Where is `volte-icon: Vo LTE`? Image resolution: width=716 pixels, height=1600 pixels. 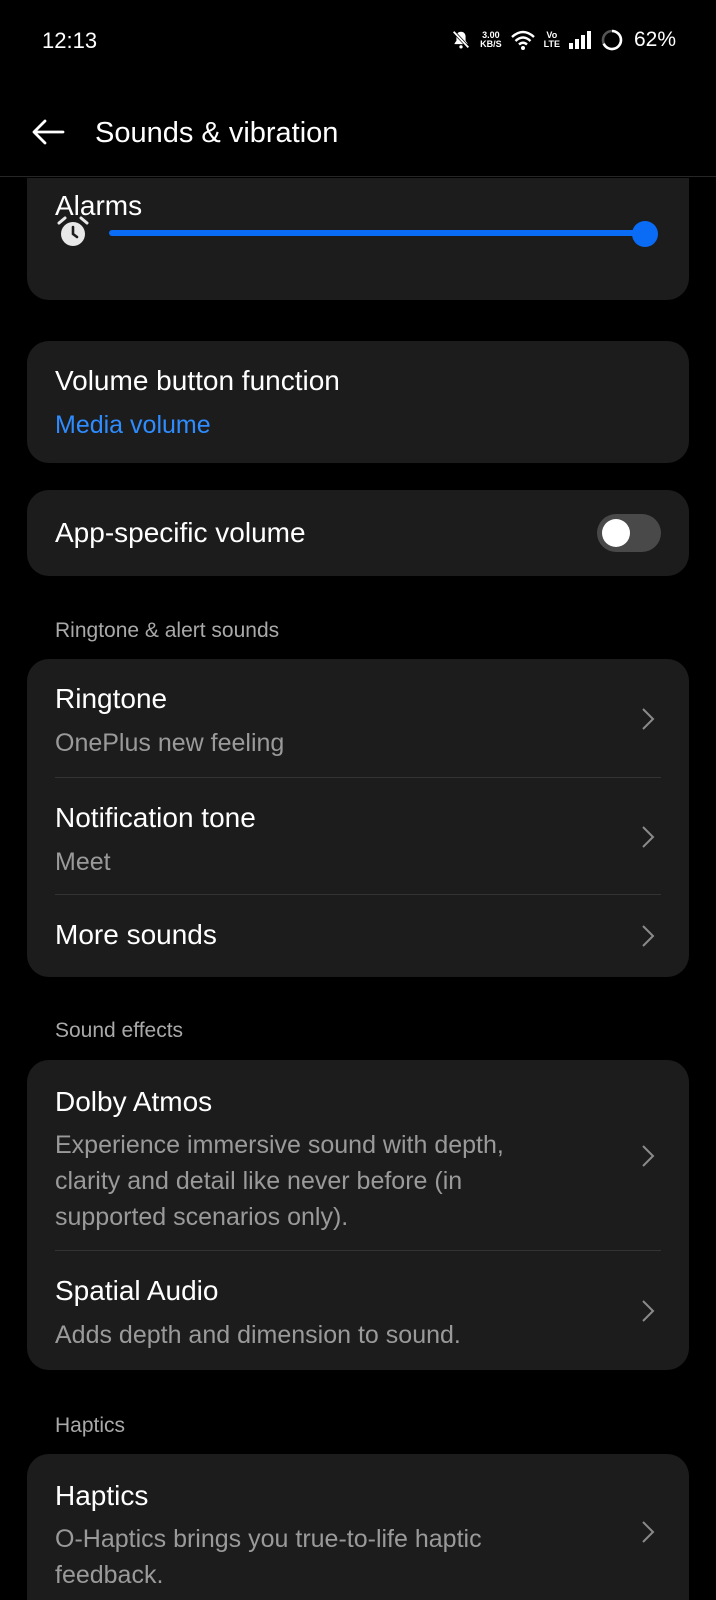 volte-icon: Vo LTE is located at coordinates (552, 40).